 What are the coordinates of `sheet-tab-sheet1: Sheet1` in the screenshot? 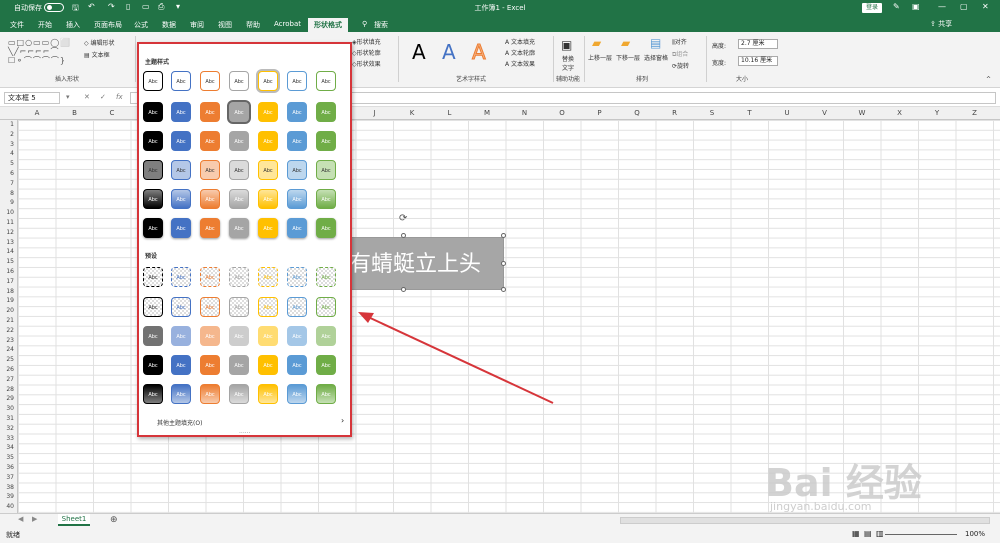 It's located at (74, 520).